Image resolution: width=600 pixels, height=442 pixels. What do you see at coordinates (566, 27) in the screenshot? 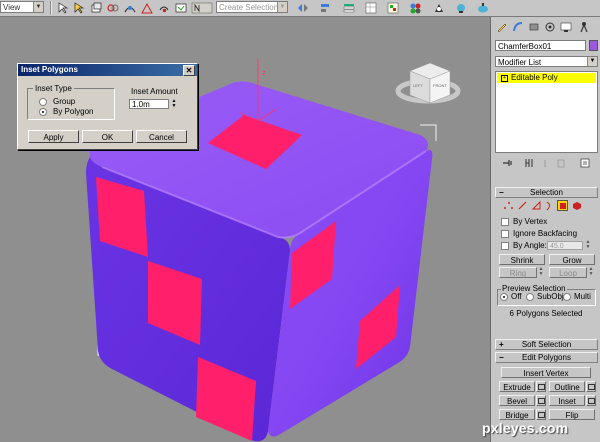
I see `display-tab-icon` at bounding box center [566, 27].